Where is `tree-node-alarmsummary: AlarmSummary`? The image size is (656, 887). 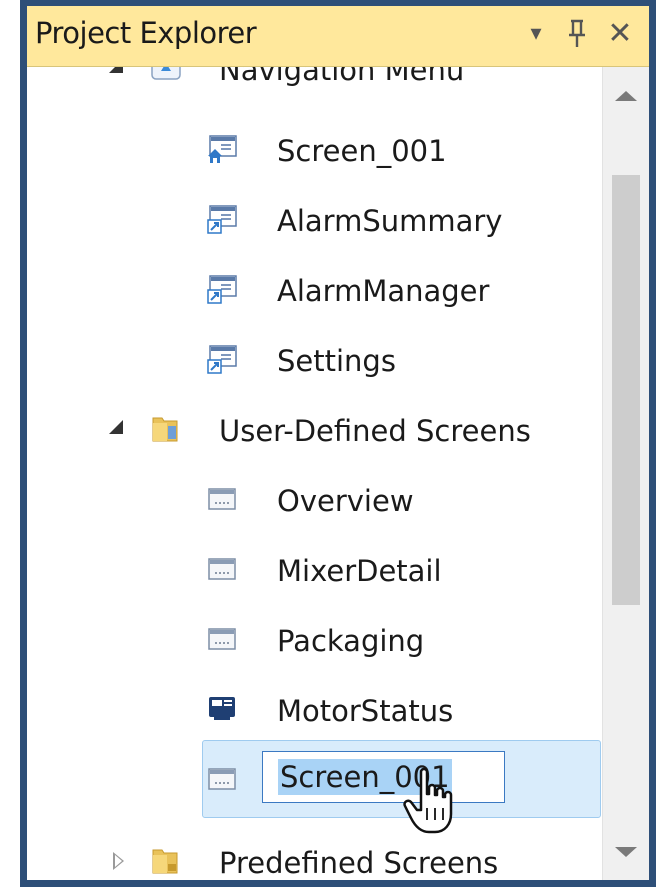 tree-node-alarmsummary: AlarmSummary is located at coordinates (314, 222).